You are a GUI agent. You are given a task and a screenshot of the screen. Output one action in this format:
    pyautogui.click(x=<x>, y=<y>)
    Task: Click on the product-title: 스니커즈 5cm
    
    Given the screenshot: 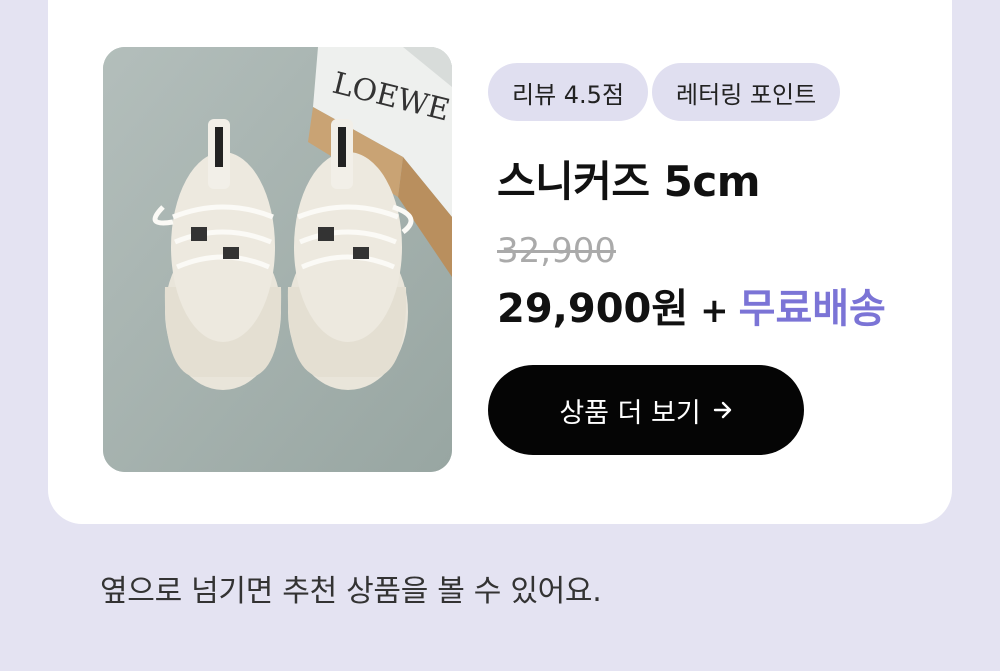 What is the action you would take?
    pyautogui.click(x=629, y=181)
    